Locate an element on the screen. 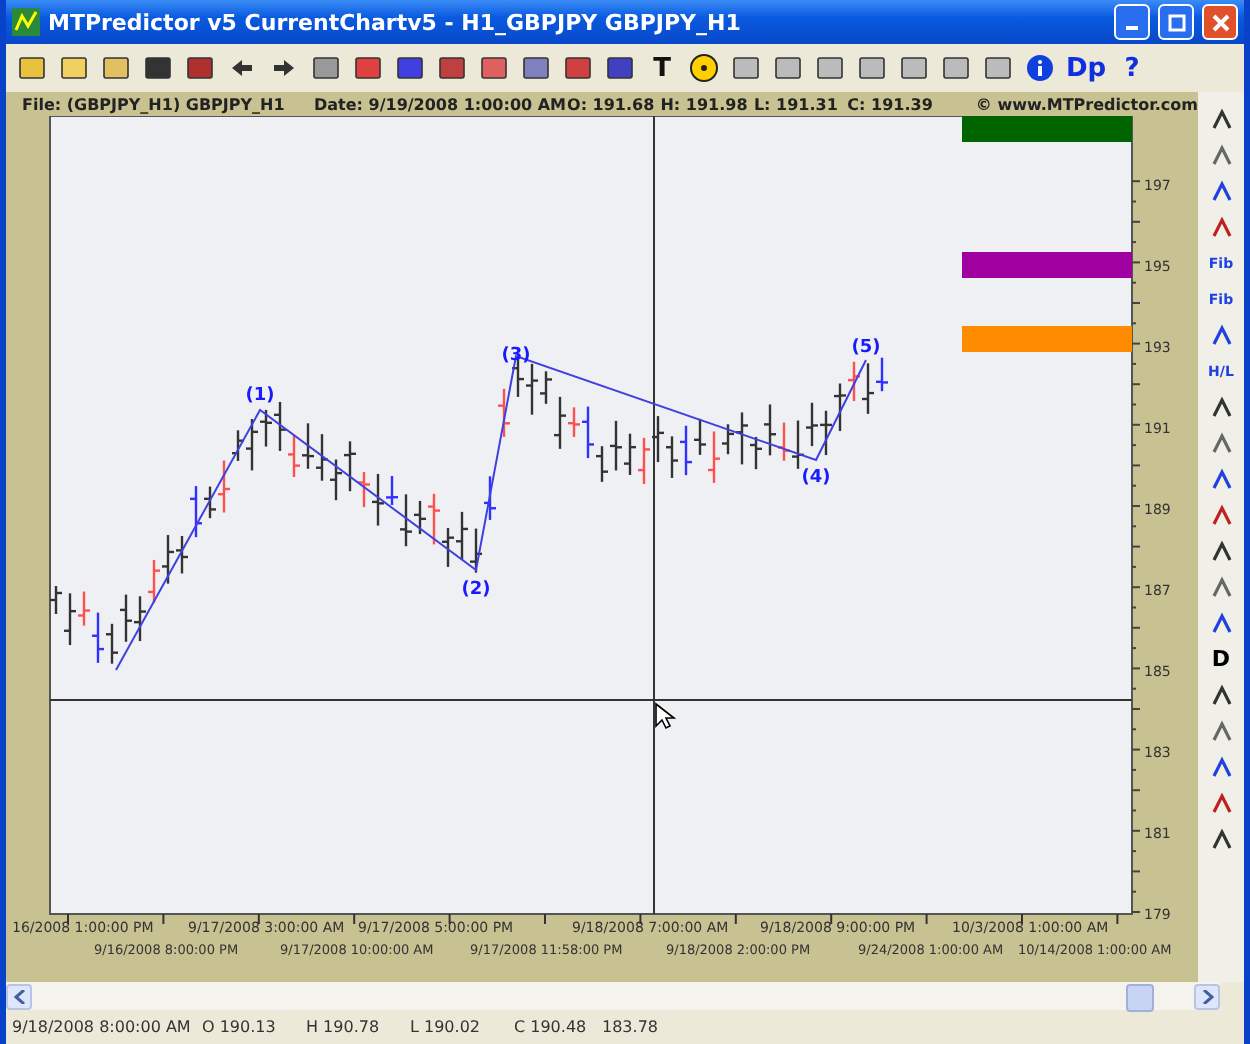 The height and width of the screenshot is (1044, 1250). status-text: 9/18/2008 8:00:00 AM is located at coordinates (102, 1027).